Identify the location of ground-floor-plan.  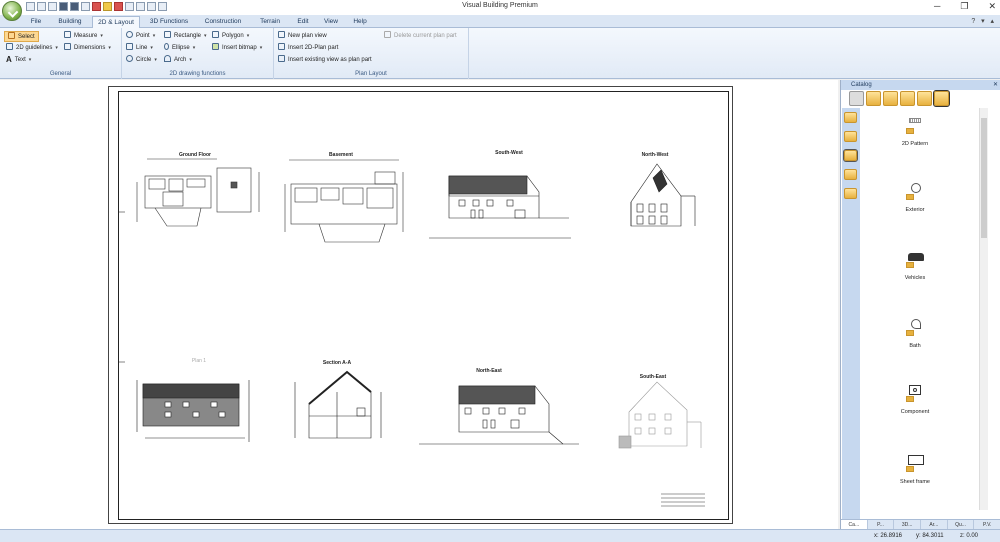
(198, 192).